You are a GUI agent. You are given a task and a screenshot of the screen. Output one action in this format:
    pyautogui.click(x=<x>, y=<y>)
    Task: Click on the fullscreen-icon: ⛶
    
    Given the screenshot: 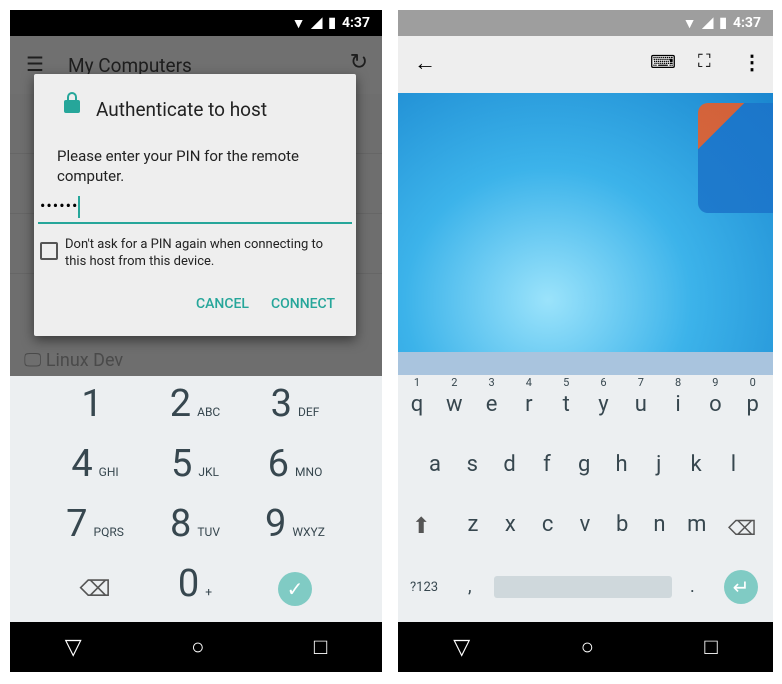 What is the action you would take?
    pyautogui.click(x=704, y=61)
    